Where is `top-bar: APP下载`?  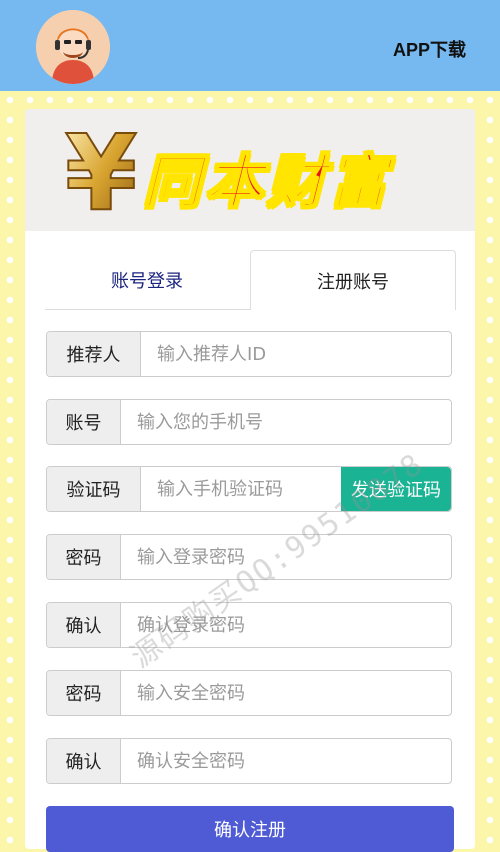
top-bar: APP下载 is located at coordinates (250, 45).